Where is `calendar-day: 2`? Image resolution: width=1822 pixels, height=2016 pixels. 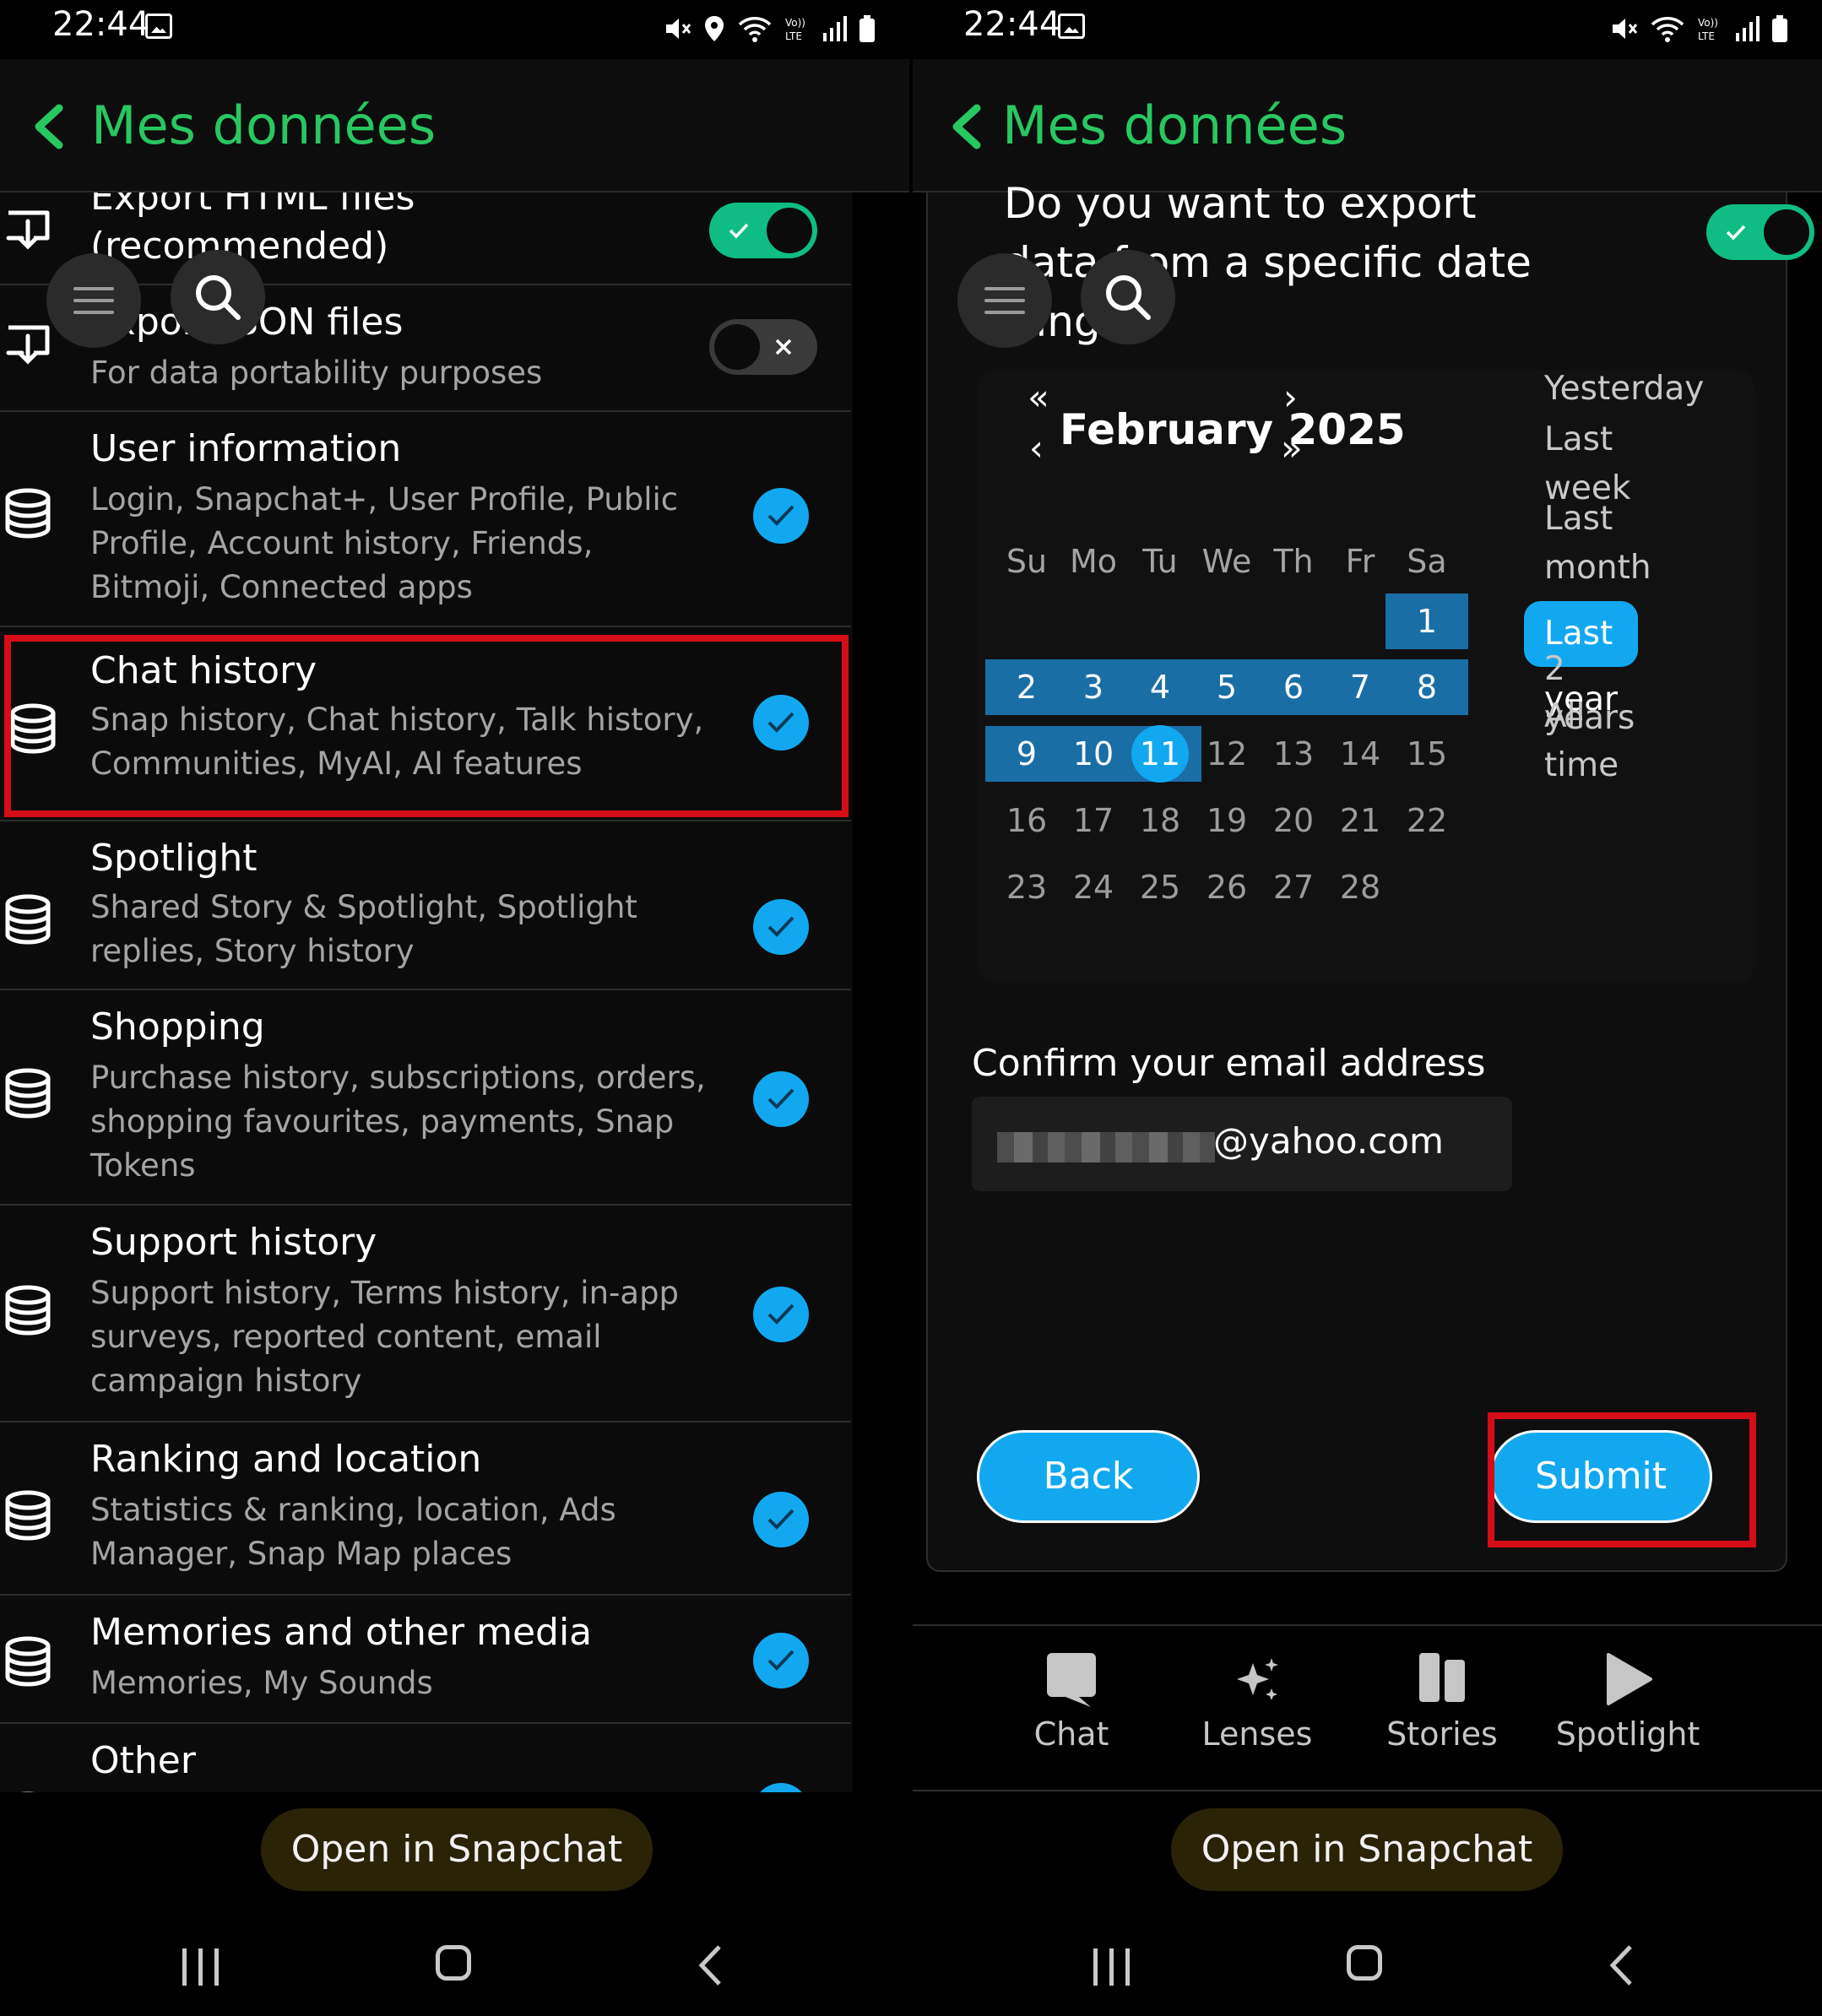 calendar-day: 2 is located at coordinates (1027, 687).